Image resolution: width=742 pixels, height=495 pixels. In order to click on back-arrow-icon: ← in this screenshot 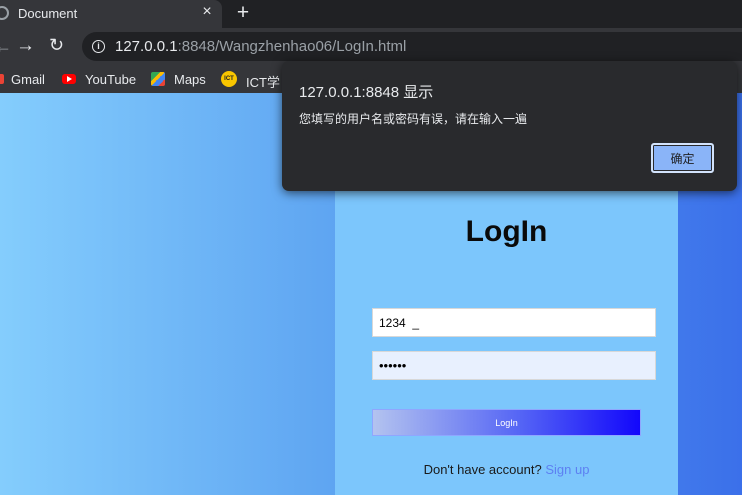, I will do `click(6, 46)`.